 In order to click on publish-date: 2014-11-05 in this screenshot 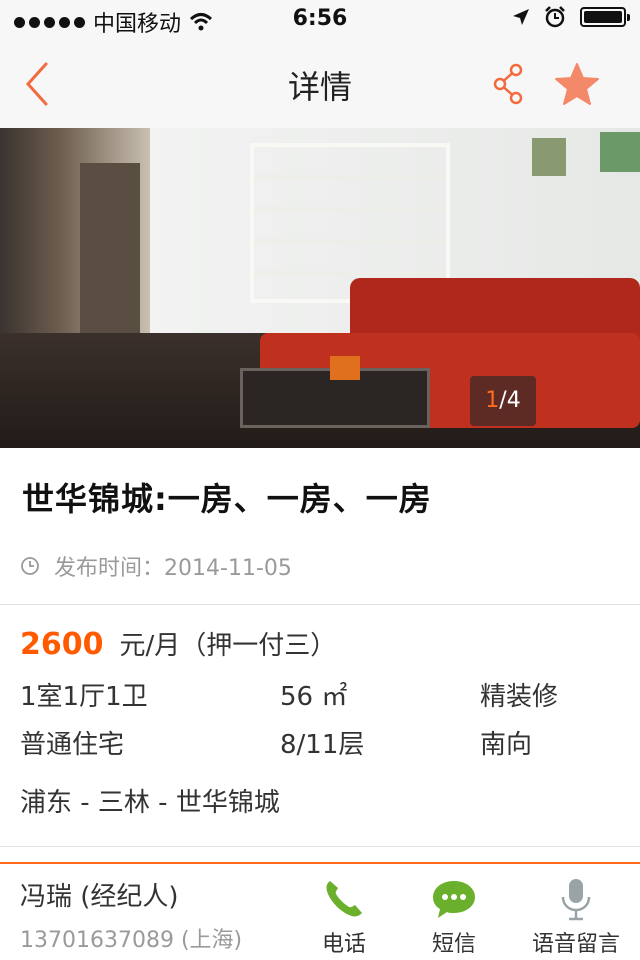, I will do `click(228, 568)`.